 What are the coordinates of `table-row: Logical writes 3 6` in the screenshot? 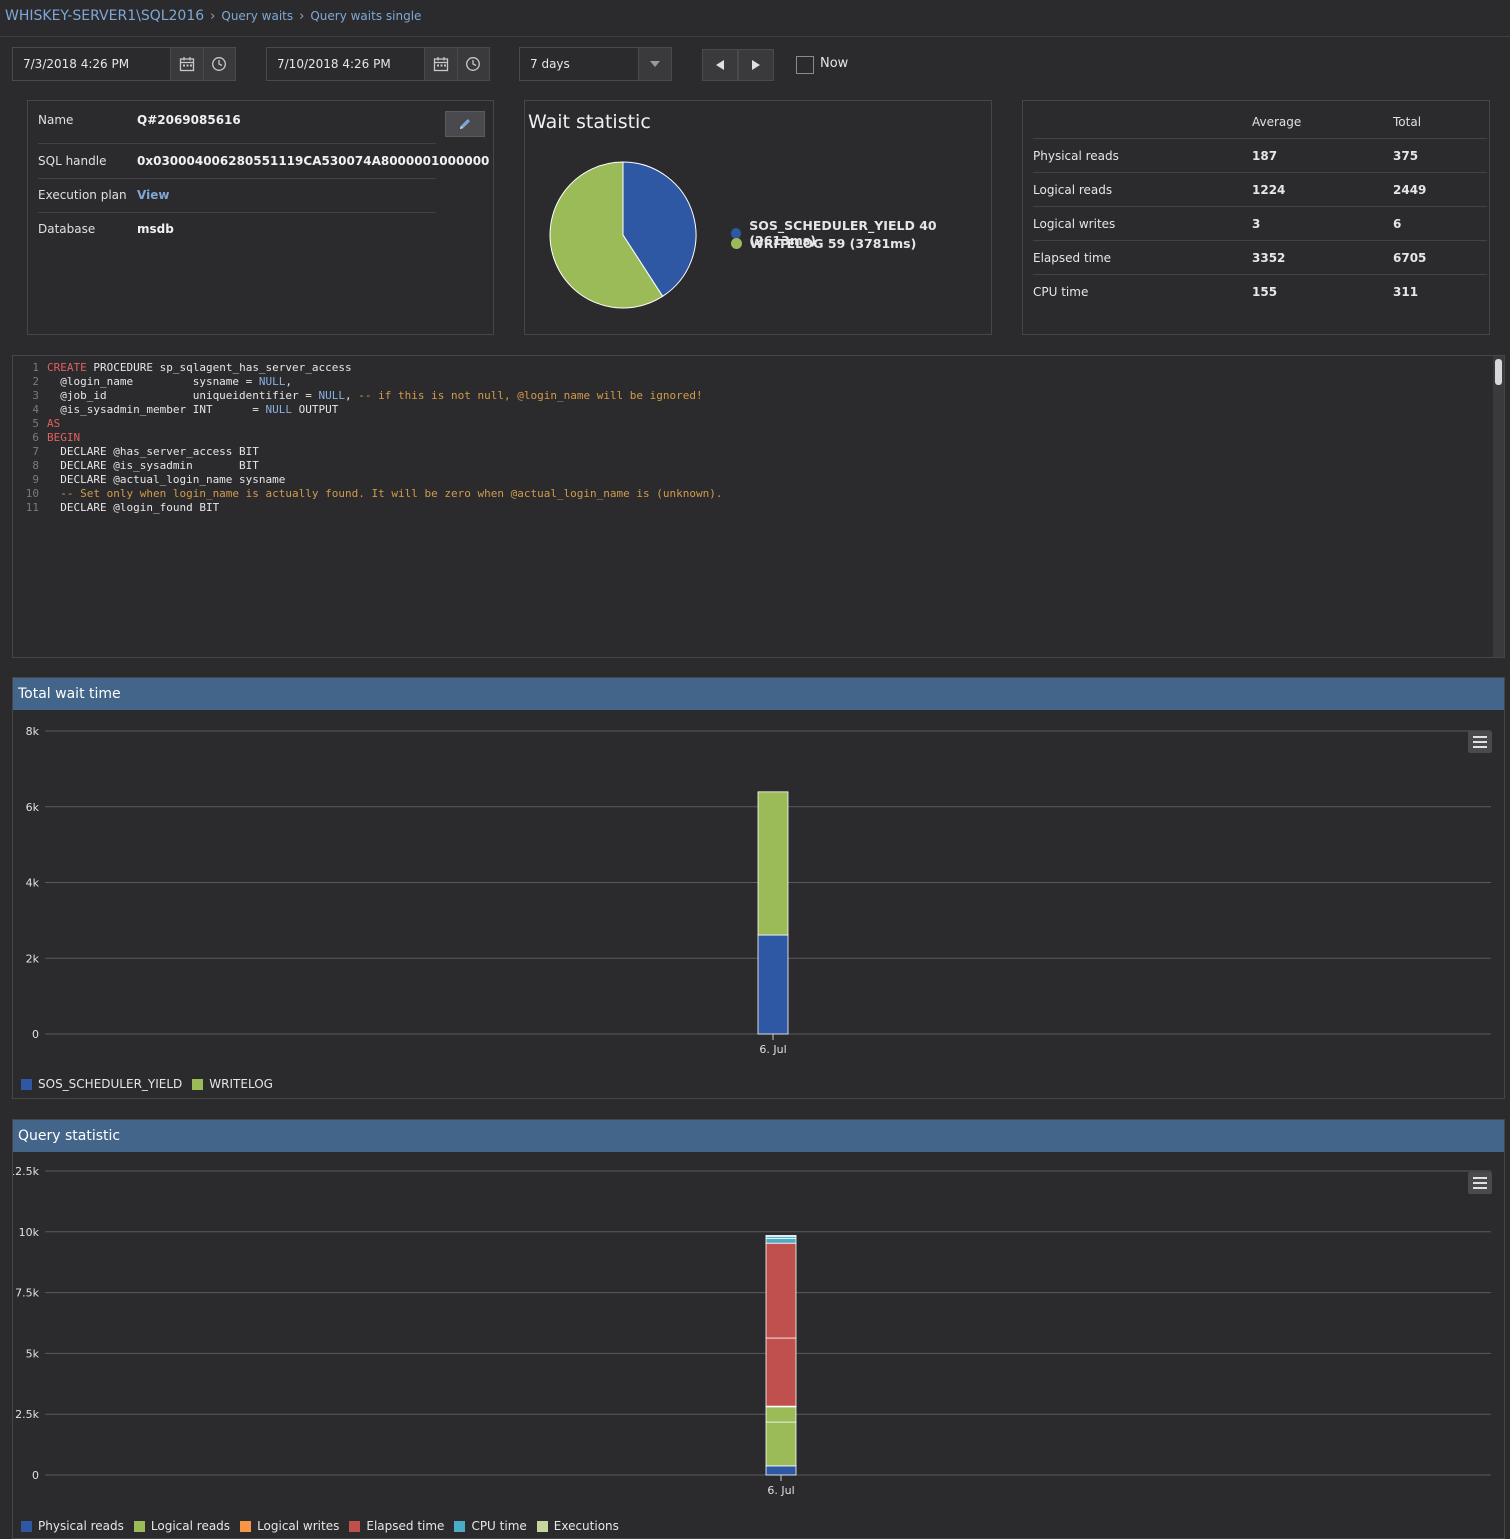 It's located at (1260, 223).